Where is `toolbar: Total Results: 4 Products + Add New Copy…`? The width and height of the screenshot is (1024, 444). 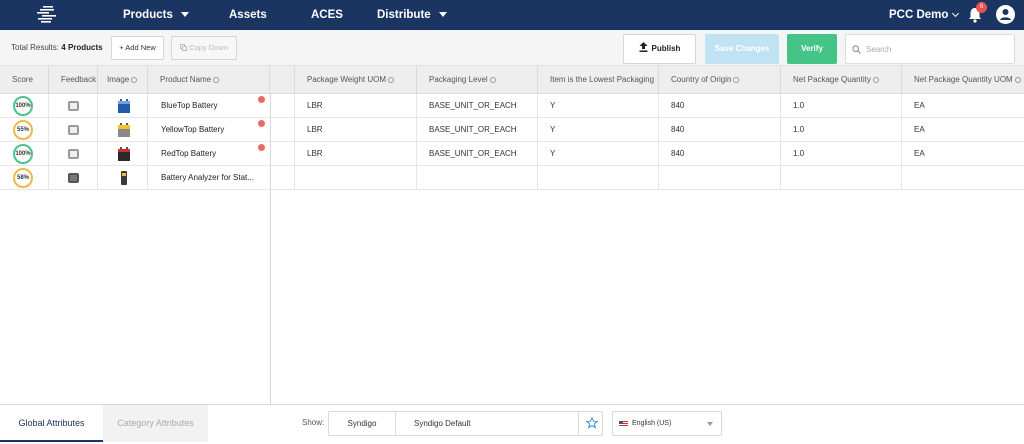 toolbar: Total Results: 4 Products + Add New Copy… is located at coordinates (512, 48).